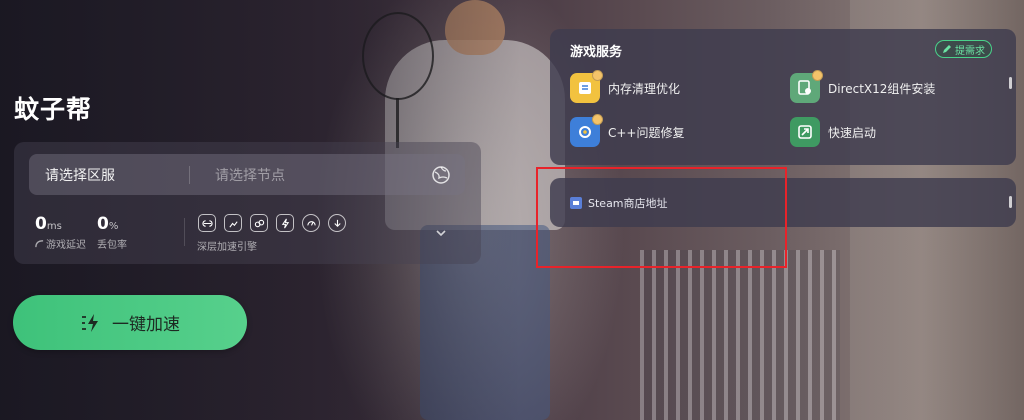  I want to click on latency-value: 0, so click(41, 224).